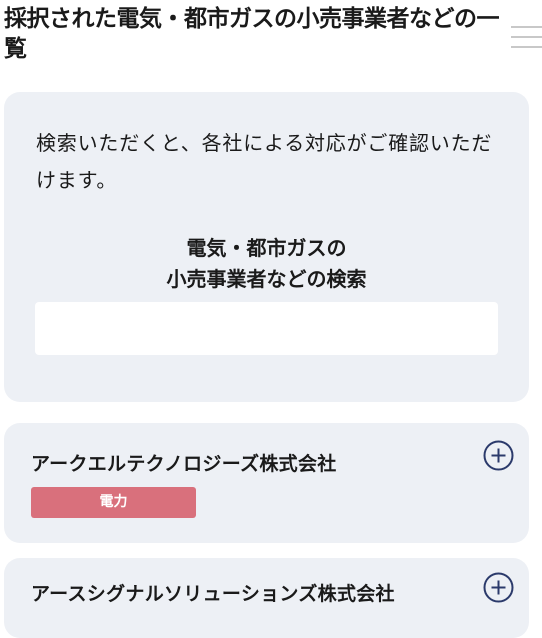 The height and width of the screenshot is (638, 542). I want to click on search-heading-line: 電気・都市ガスの, so click(266, 248).